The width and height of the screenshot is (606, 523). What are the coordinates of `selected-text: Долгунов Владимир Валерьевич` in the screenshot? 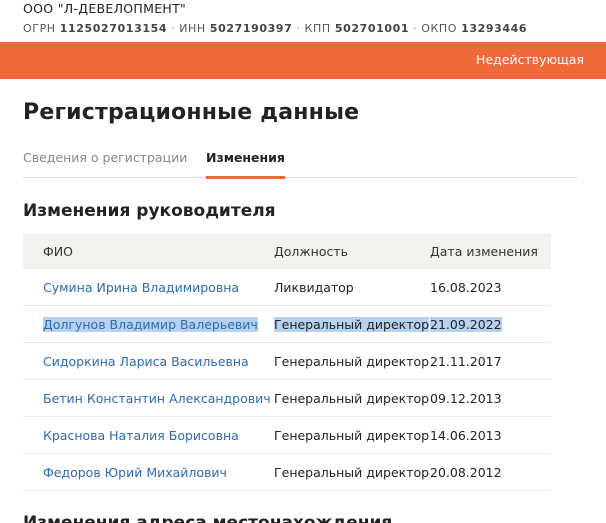 It's located at (150, 324).